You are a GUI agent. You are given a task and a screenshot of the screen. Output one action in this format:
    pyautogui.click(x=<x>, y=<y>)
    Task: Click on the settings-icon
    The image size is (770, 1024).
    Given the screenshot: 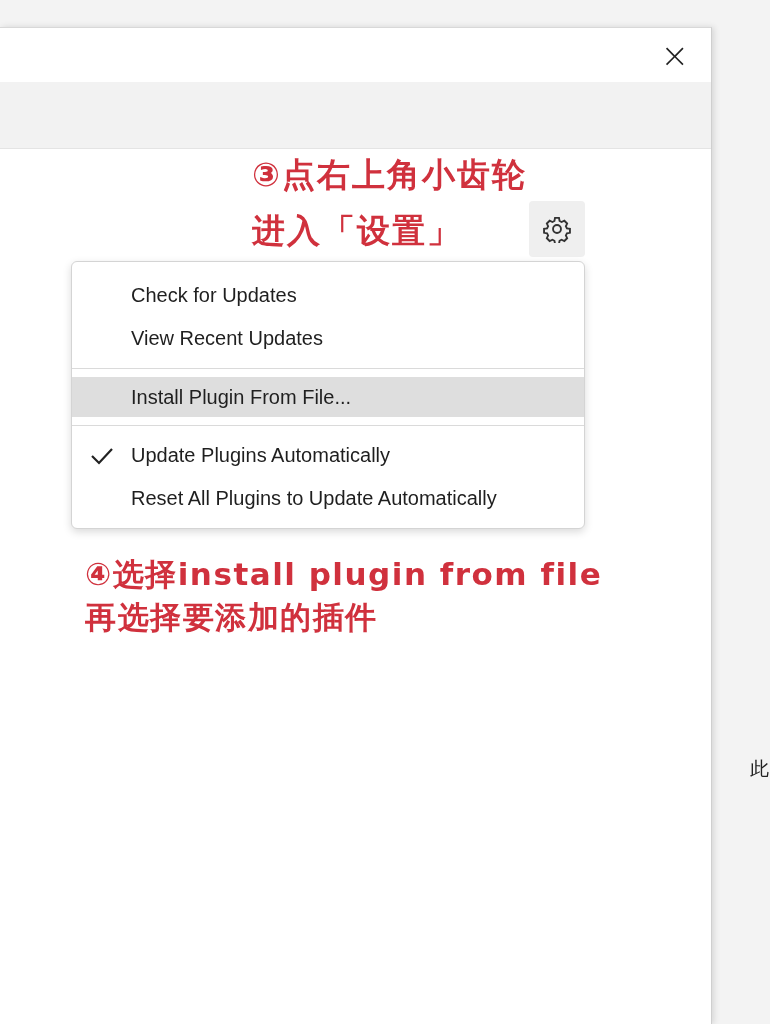 What is the action you would take?
    pyautogui.click(x=557, y=229)
    